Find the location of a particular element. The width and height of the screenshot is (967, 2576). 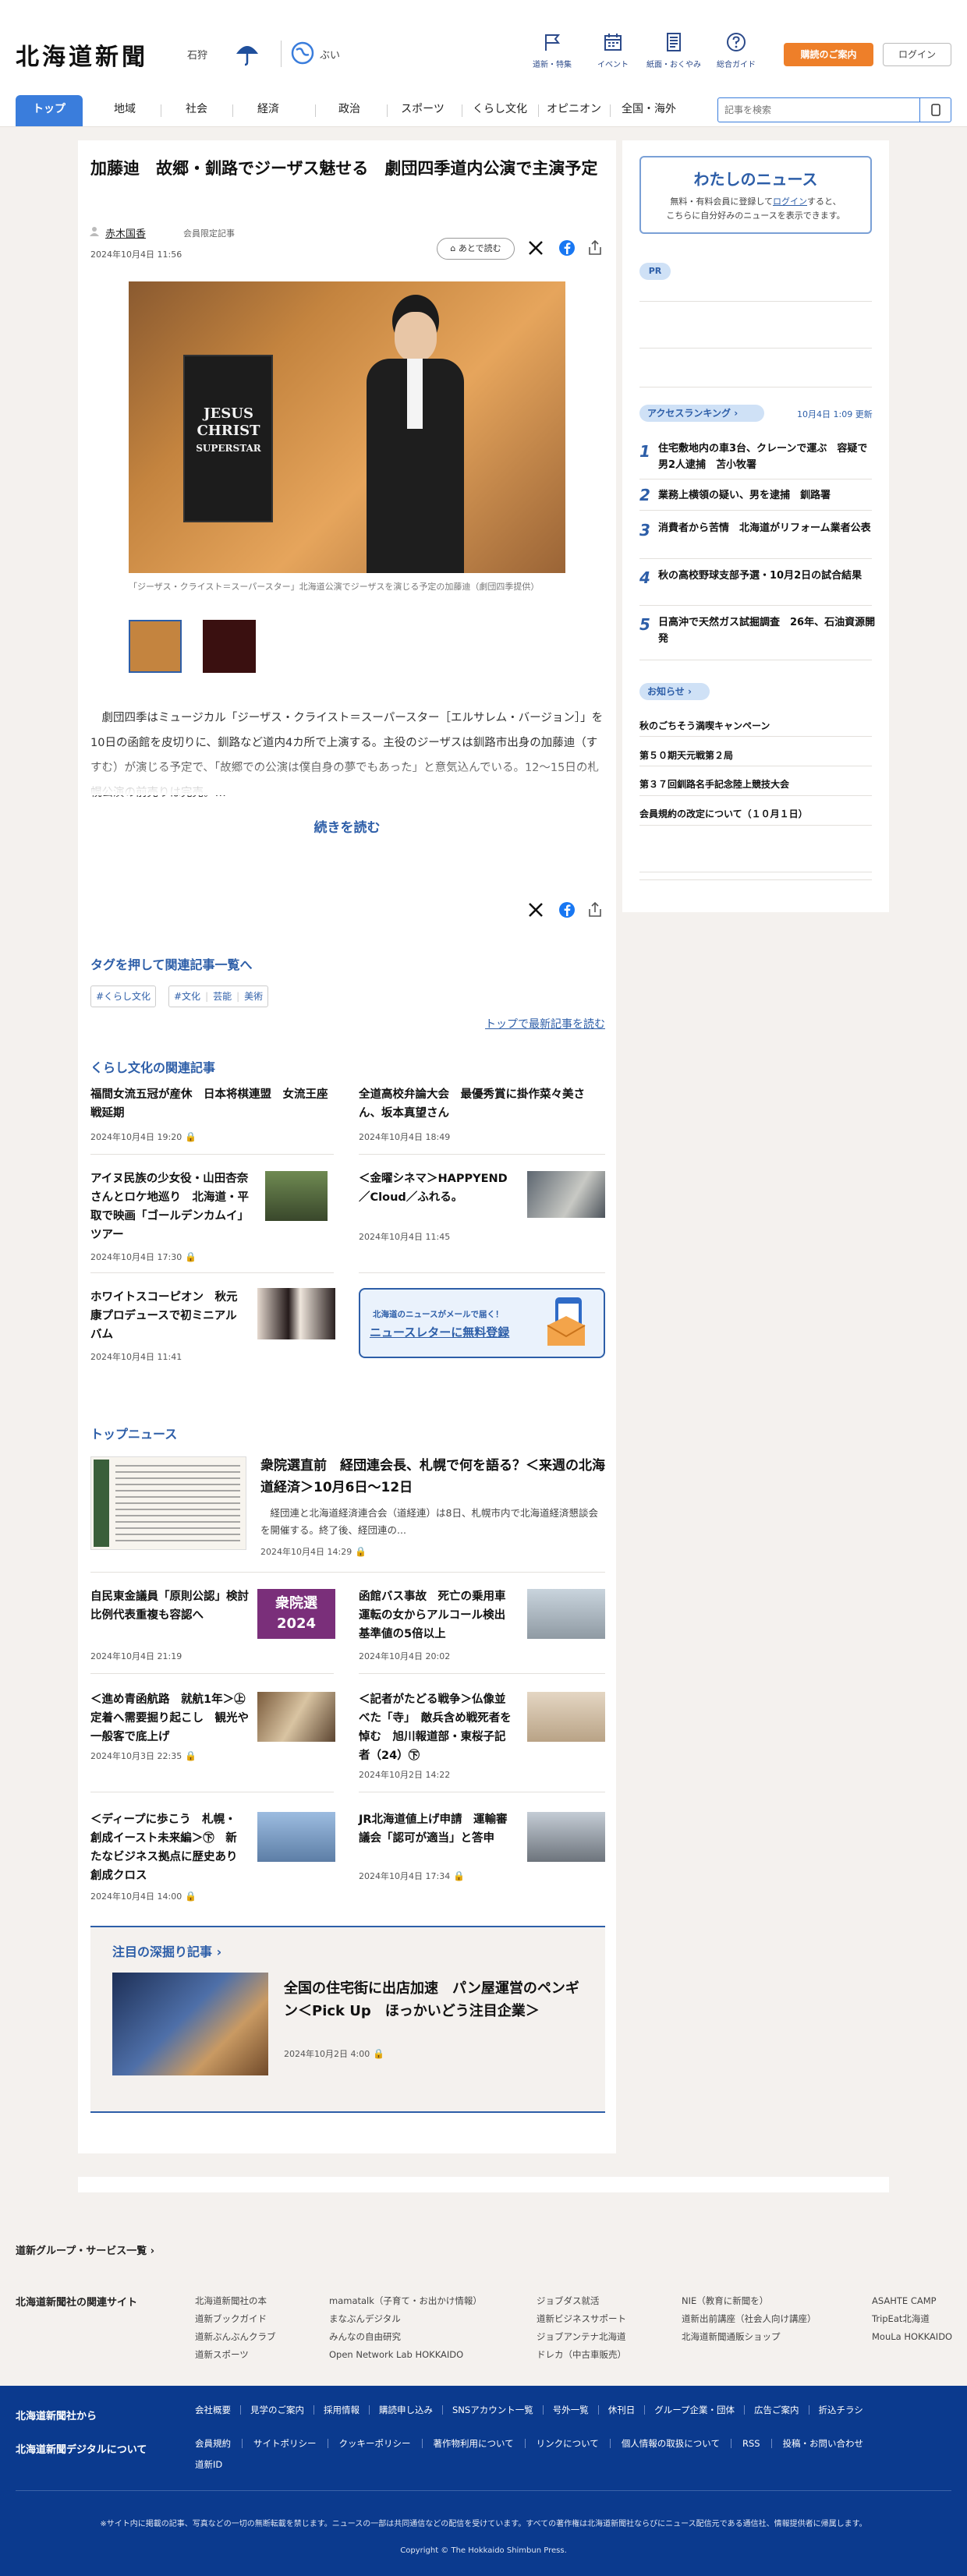

tab-society: 社会 is located at coordinates (196, 110).